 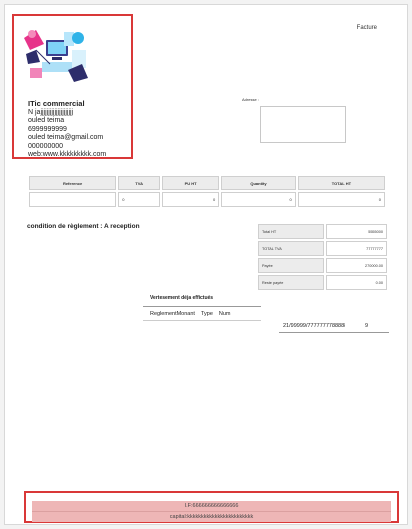 What do you see at coordinates (191, 199) in the screenshot?
I see `cell-pu-ht: 0` at bounding box center [191, 199].